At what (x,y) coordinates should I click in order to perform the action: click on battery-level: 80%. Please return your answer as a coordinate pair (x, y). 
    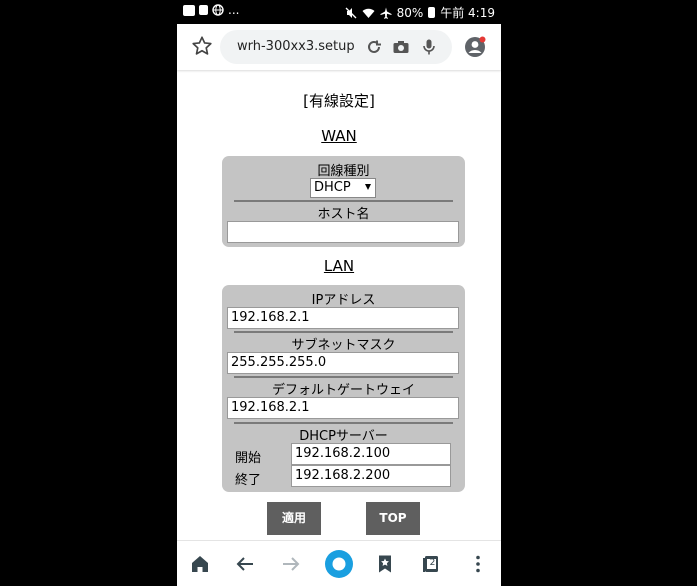
    Looking at the image, I should click on (410, 12).